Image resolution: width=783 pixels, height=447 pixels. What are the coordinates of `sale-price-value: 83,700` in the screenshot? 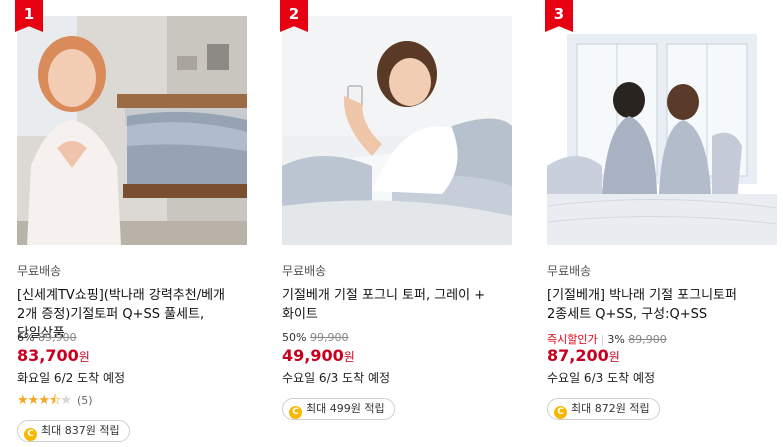 It's located at (48, 355).